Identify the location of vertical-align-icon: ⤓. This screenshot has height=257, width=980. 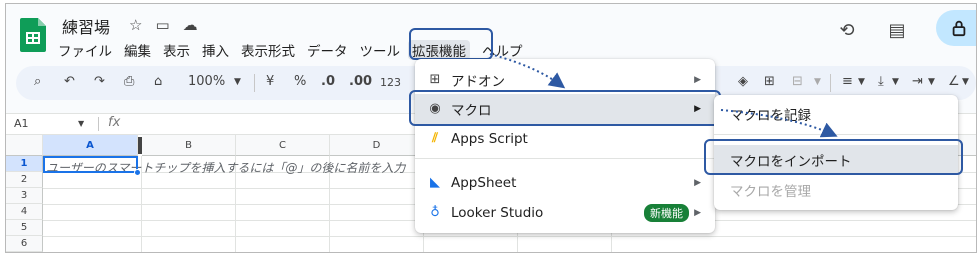
(881, 81).